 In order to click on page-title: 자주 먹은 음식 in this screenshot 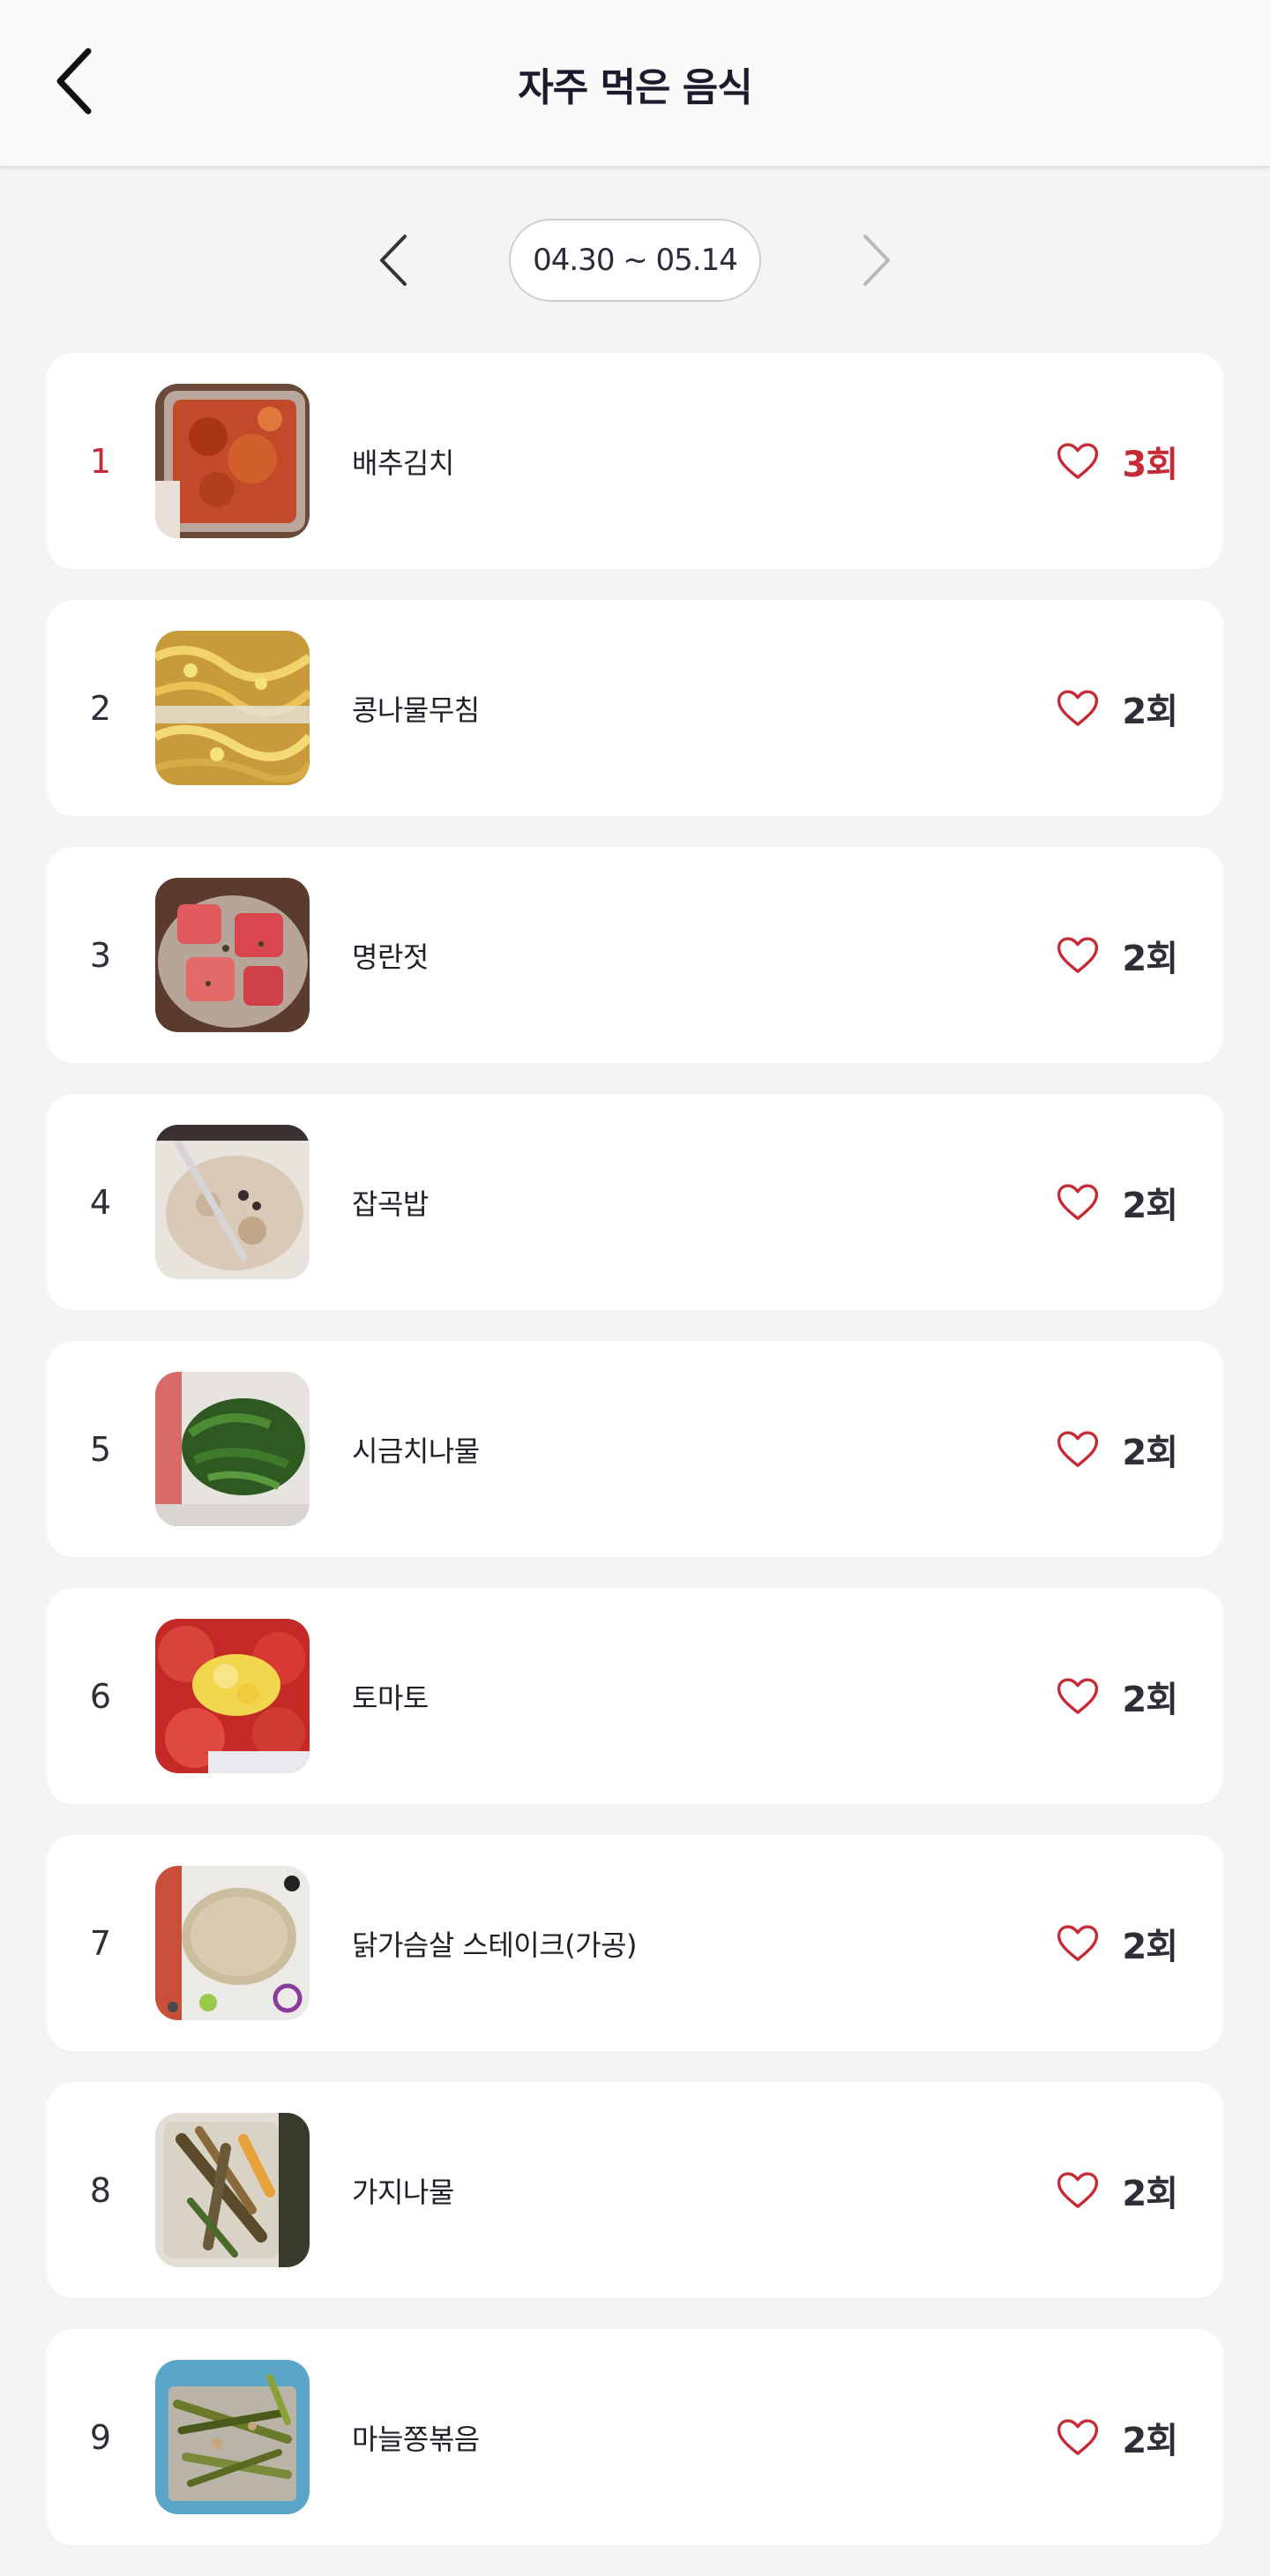, I will do `click(635, 88)`.